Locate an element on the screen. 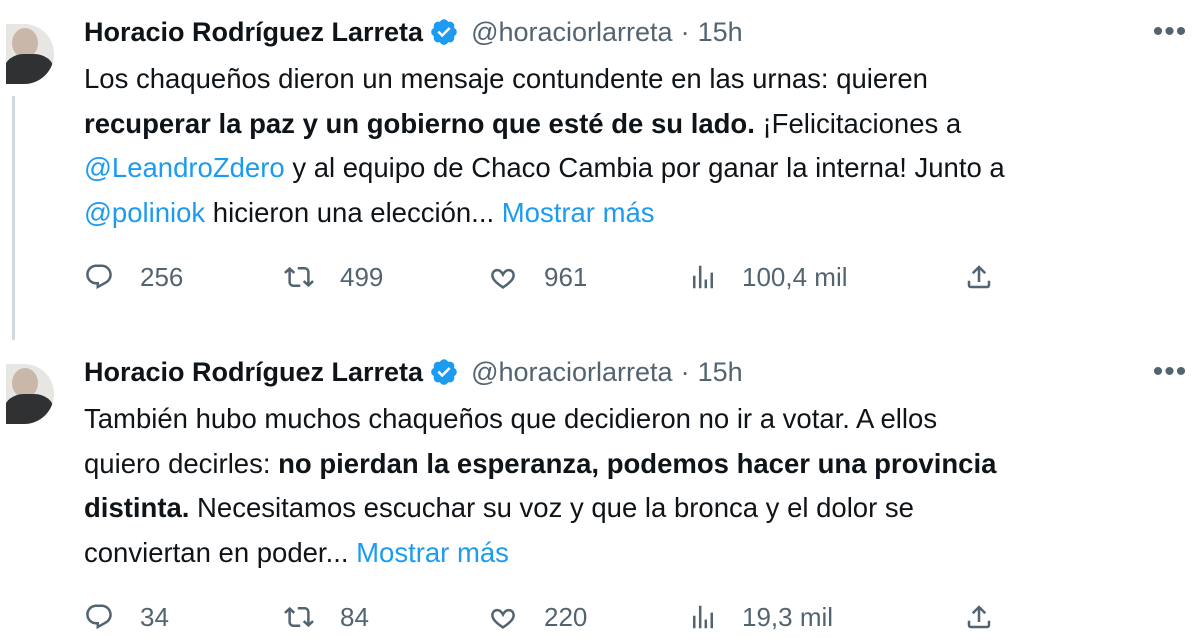  views-button: 100,4 mil is located at coordinates (768, 277).